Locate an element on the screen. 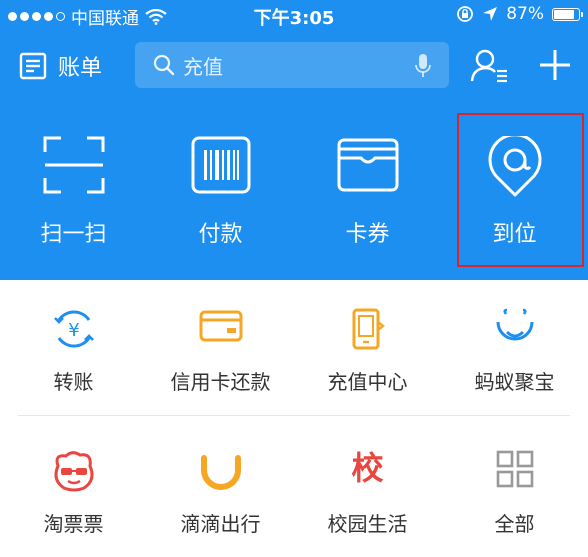  grid-item-all: 全部 is located at coordinates (514, 482).